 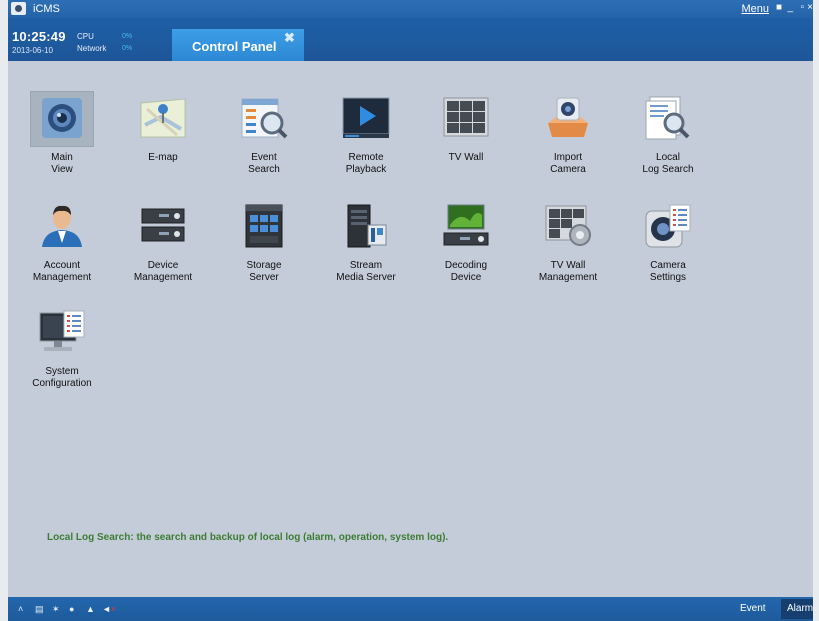 I want to click on panel-item-label: Main View, so click(x=62, y=163).